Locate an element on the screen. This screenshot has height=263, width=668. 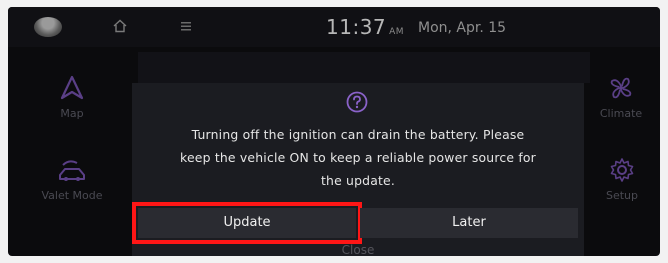
home-icon is located at coordinates (120, 26).